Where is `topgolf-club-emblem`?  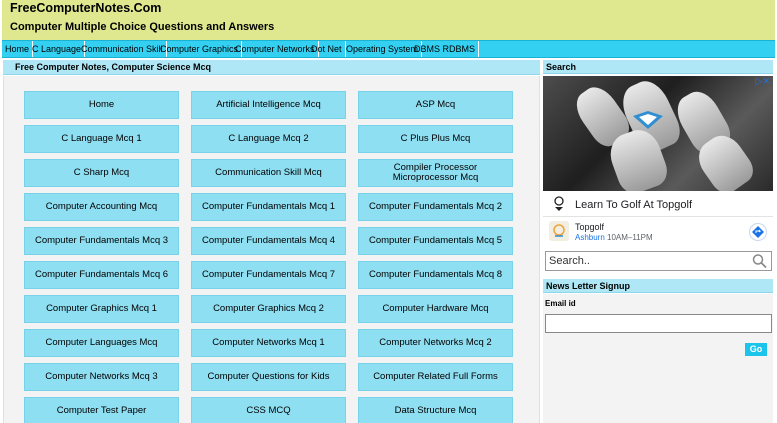 topgolf-club-emblem is located at coordinates (648, 120).